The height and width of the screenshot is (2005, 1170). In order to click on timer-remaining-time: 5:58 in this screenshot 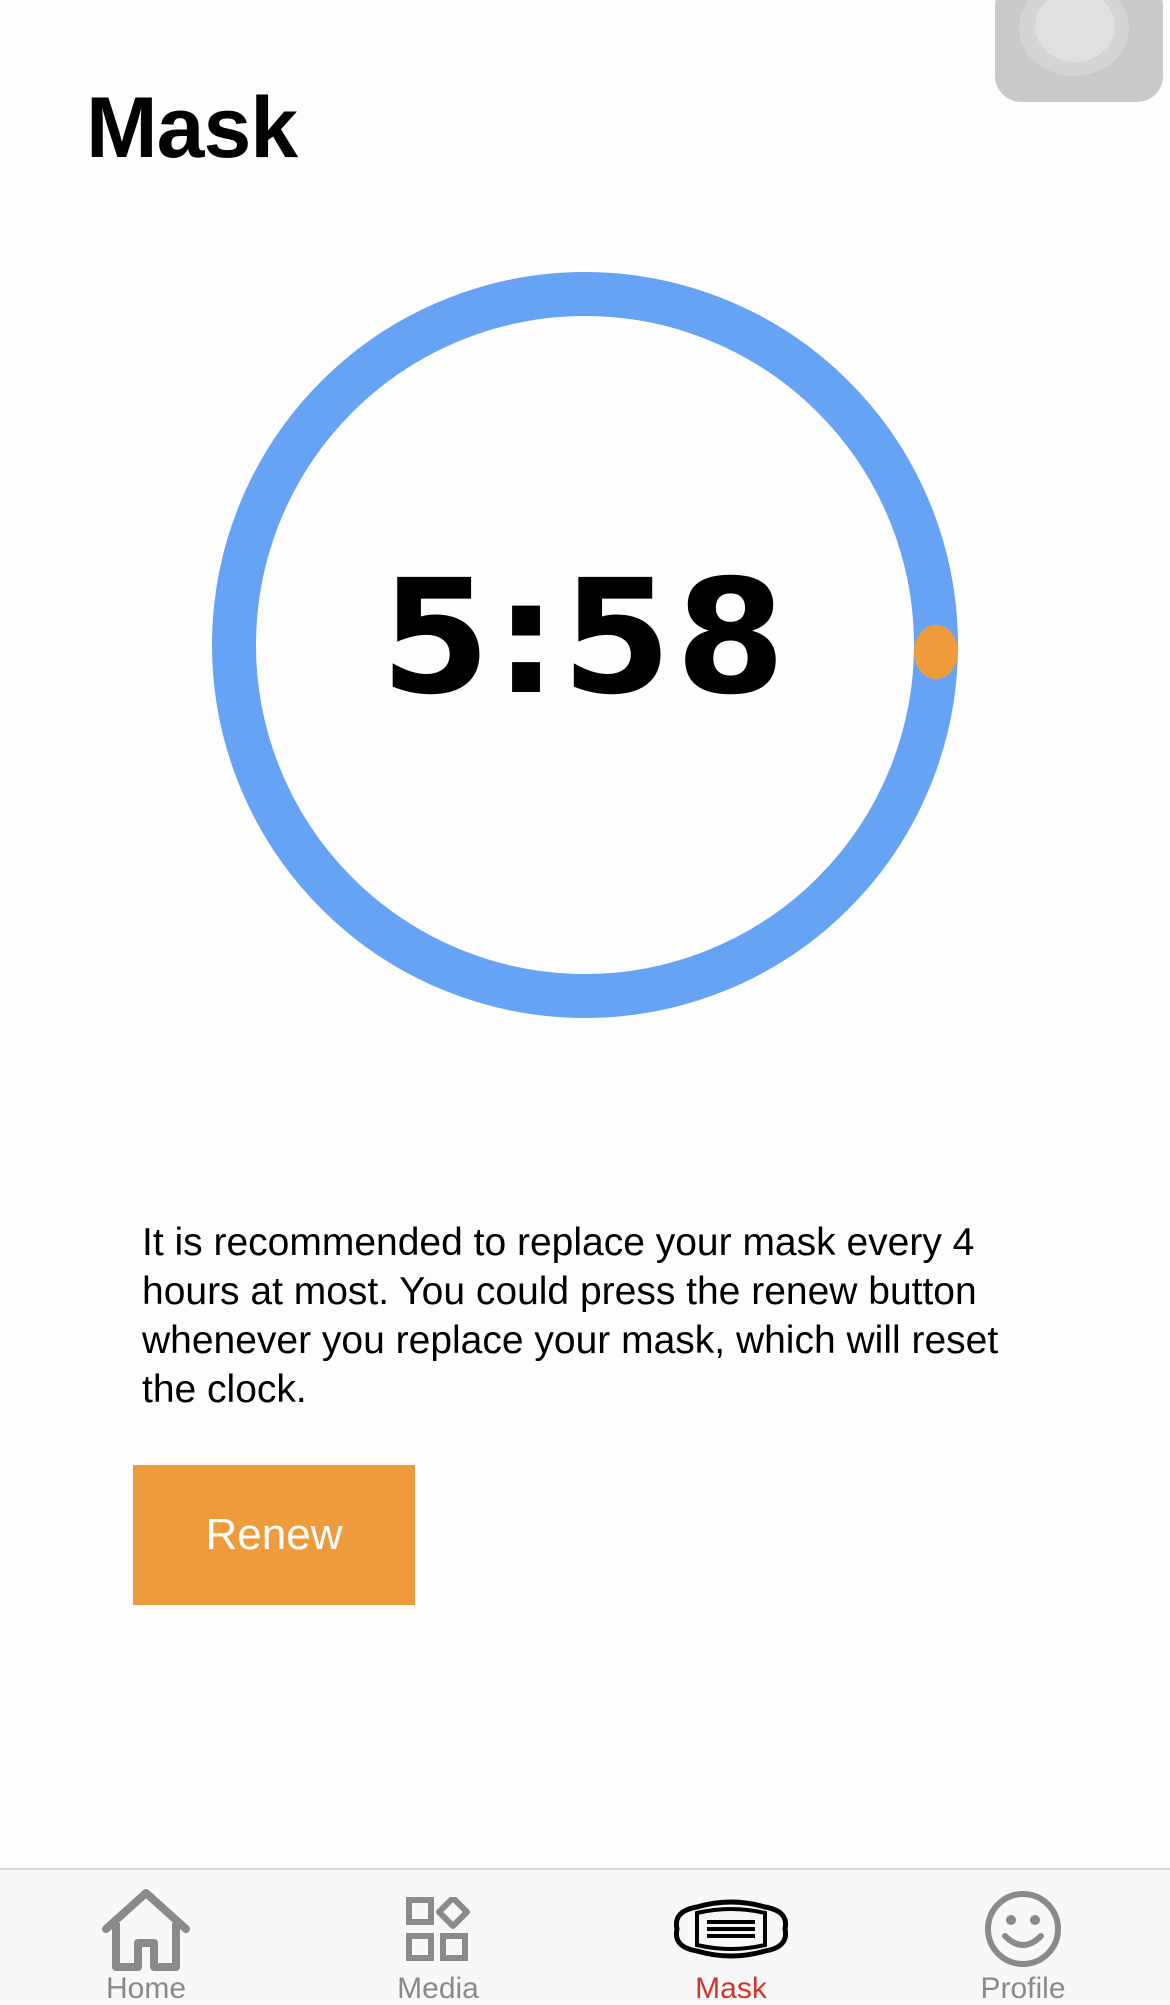, I will do `click(585, 638)`.